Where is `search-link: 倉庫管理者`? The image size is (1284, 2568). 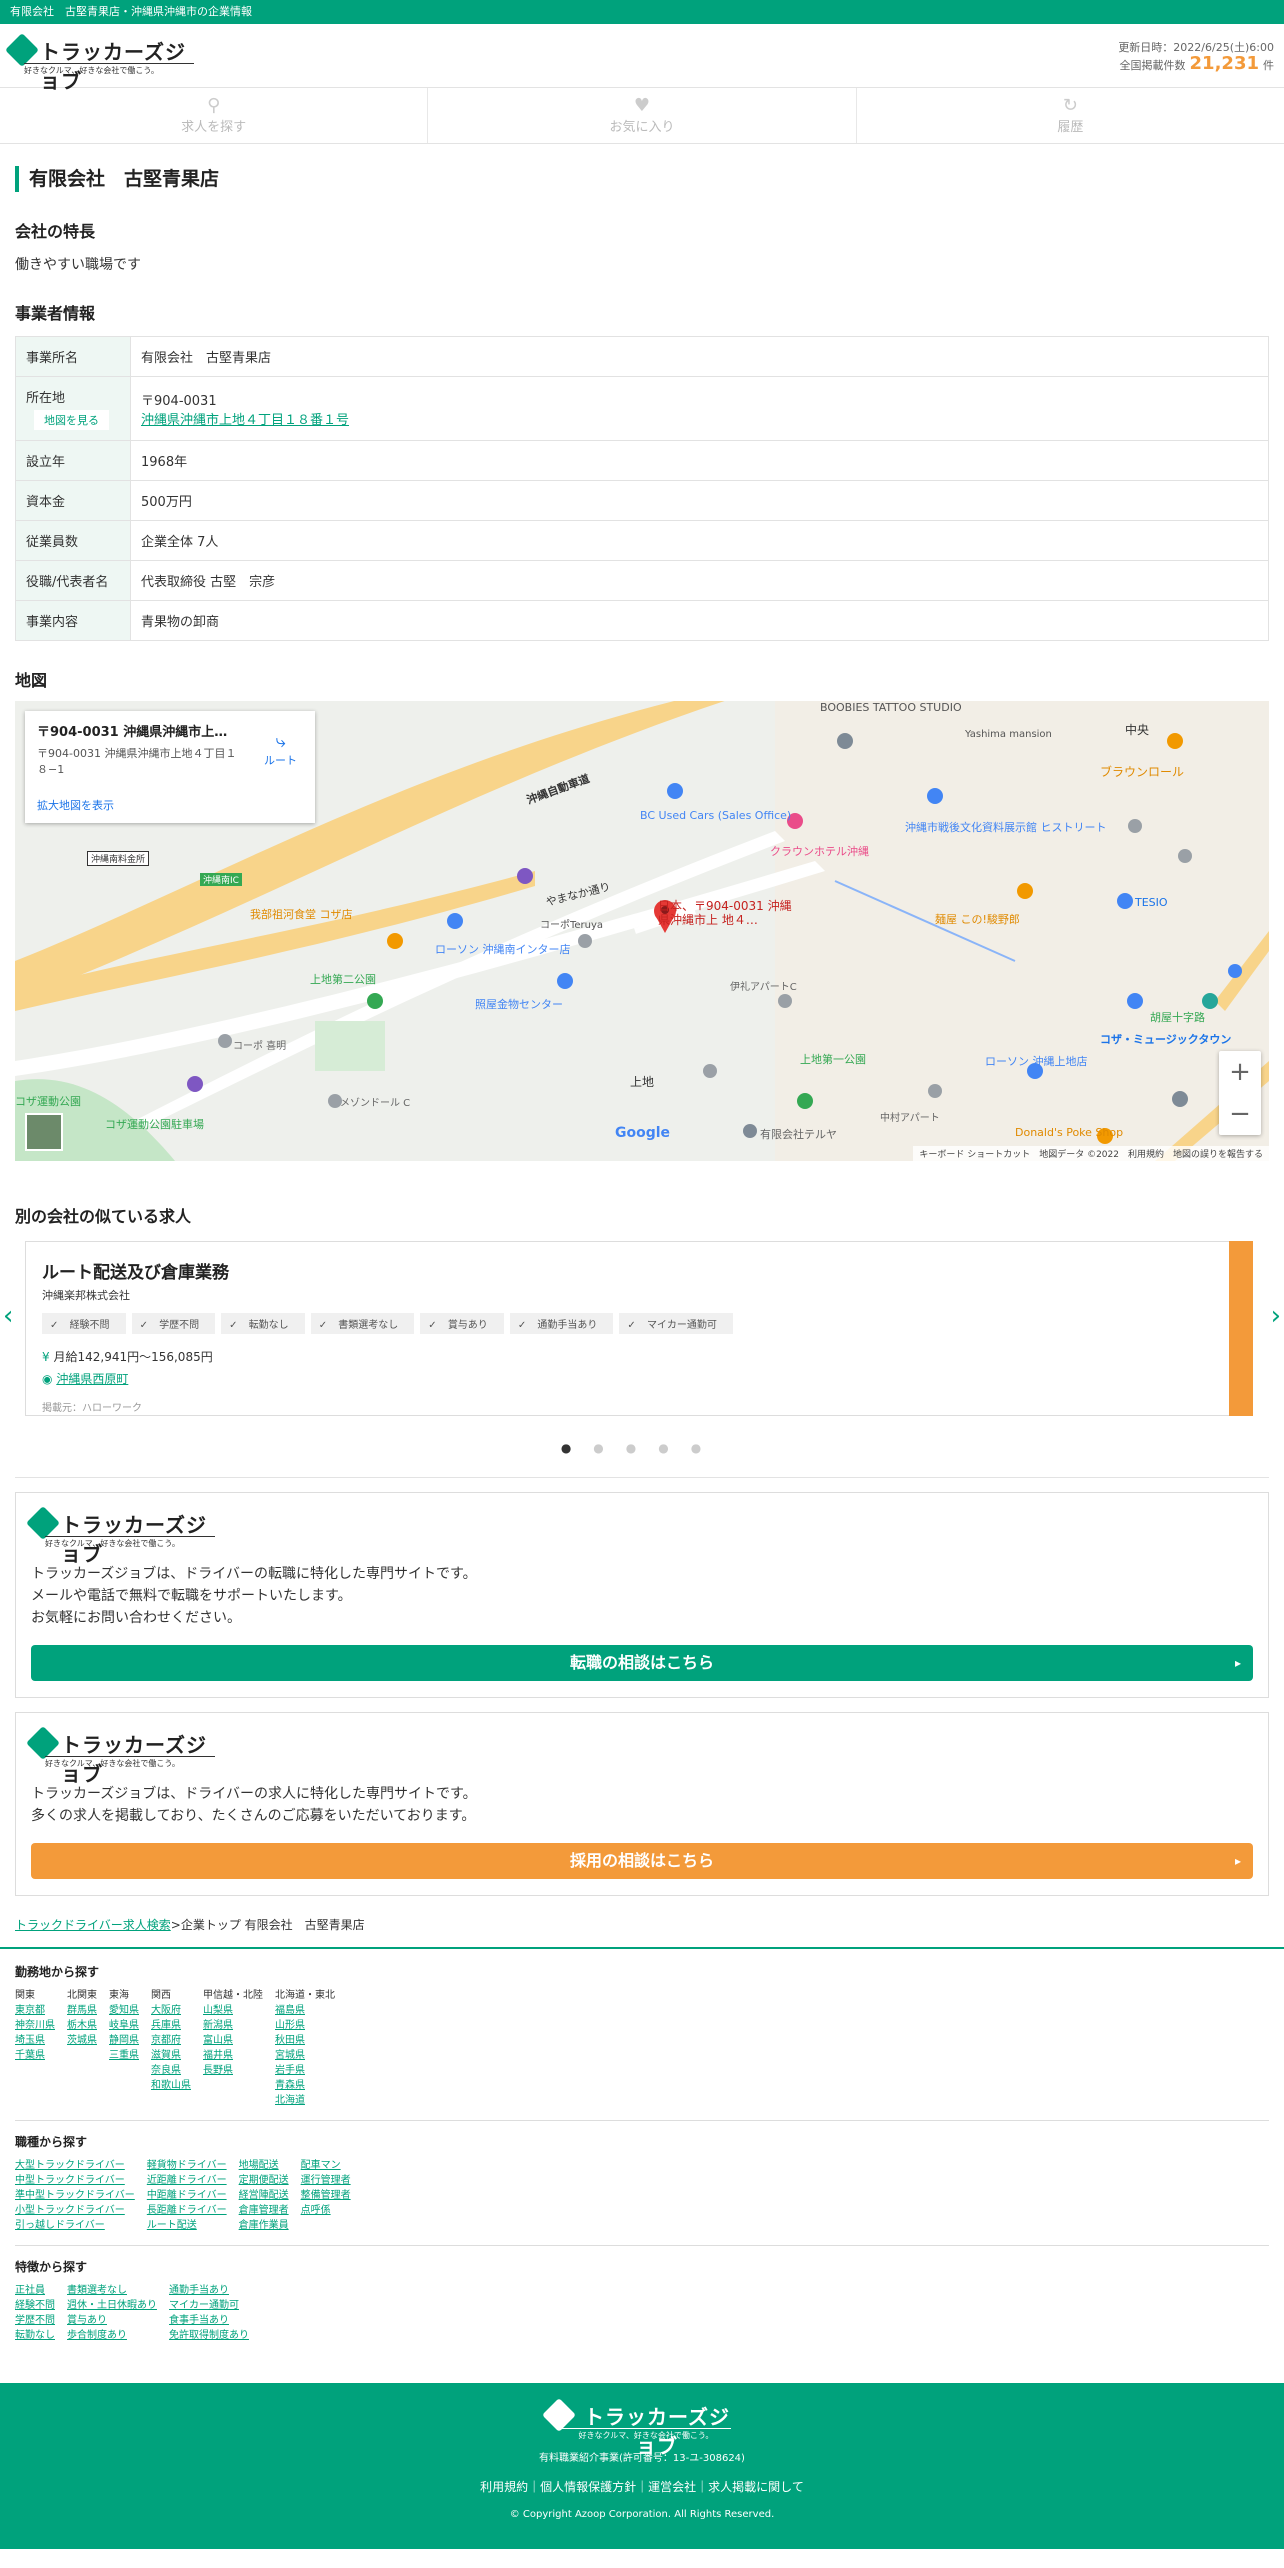
search-link: 倉庫管理者 is located at coordinates (264, 2210).